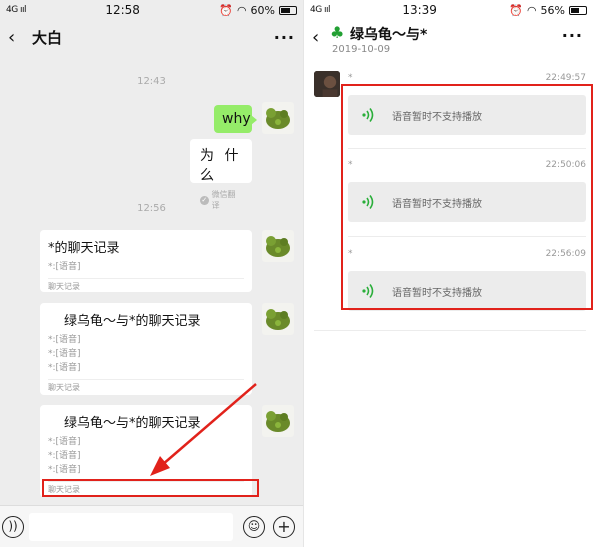 The width and height of the screenshot is (593, 547). Describe the element at coordinates (131, 527) in the screenshot. I see `message-input` at that location.